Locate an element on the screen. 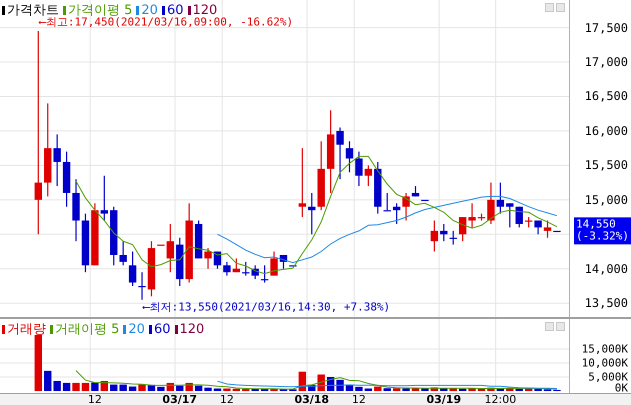 This screenshot has width=631, height=405. legend-label: 가격이평 5 is located at coordinates (100, 10).